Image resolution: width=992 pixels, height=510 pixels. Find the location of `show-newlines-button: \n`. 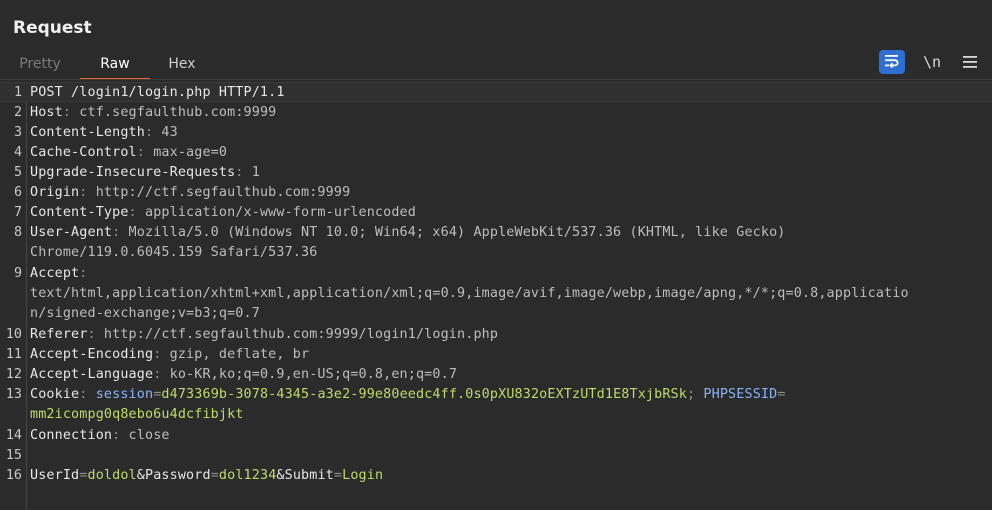

show-newlines-button: \n is located at coordinates (932, 62).